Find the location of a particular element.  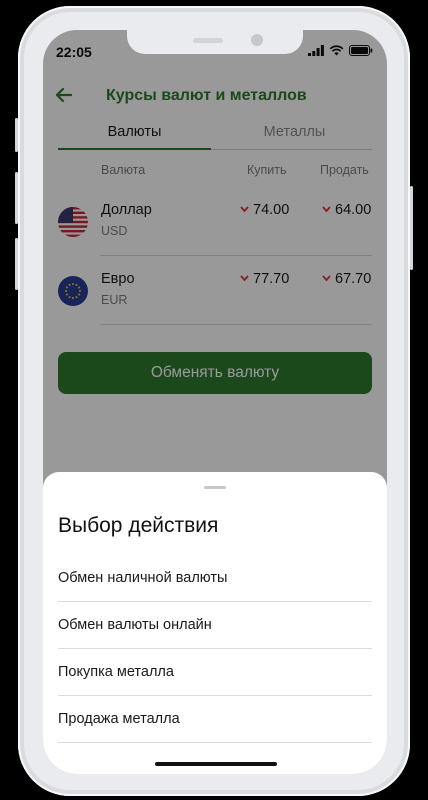

sheet-item-sell-metal: Продажа металла is located at coordinates (215, 719).